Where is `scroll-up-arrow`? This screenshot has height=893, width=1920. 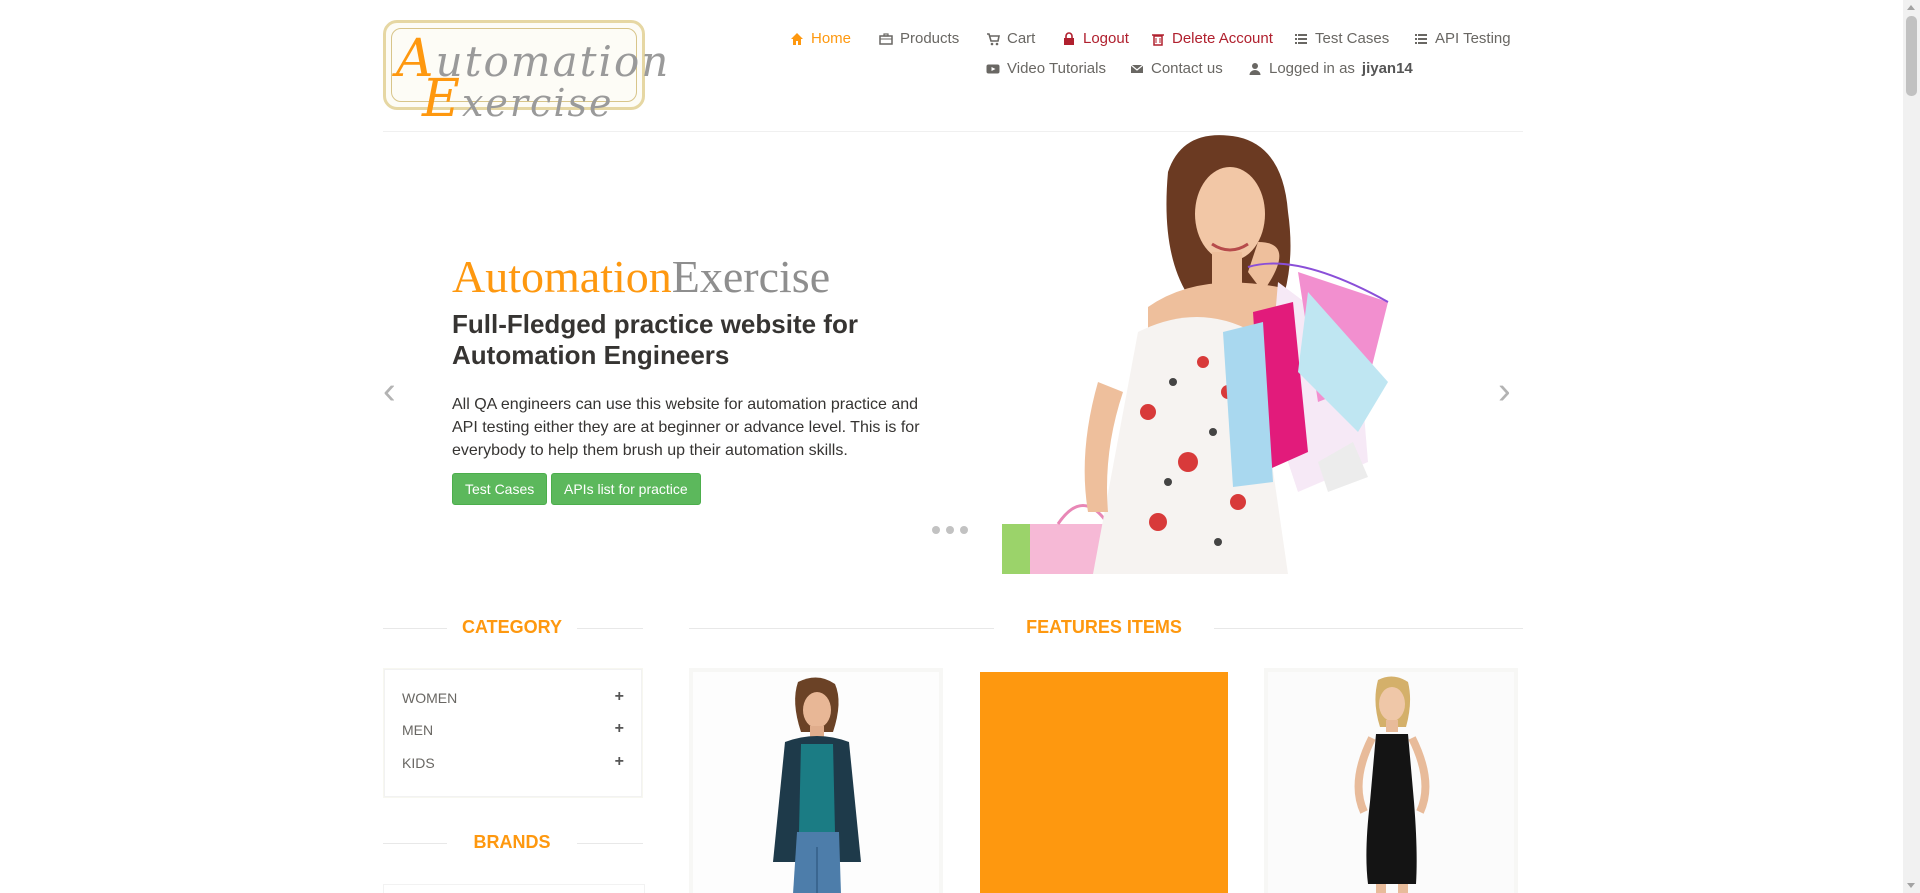
scroll-up-arrow is located at coordinates (1911, 7).